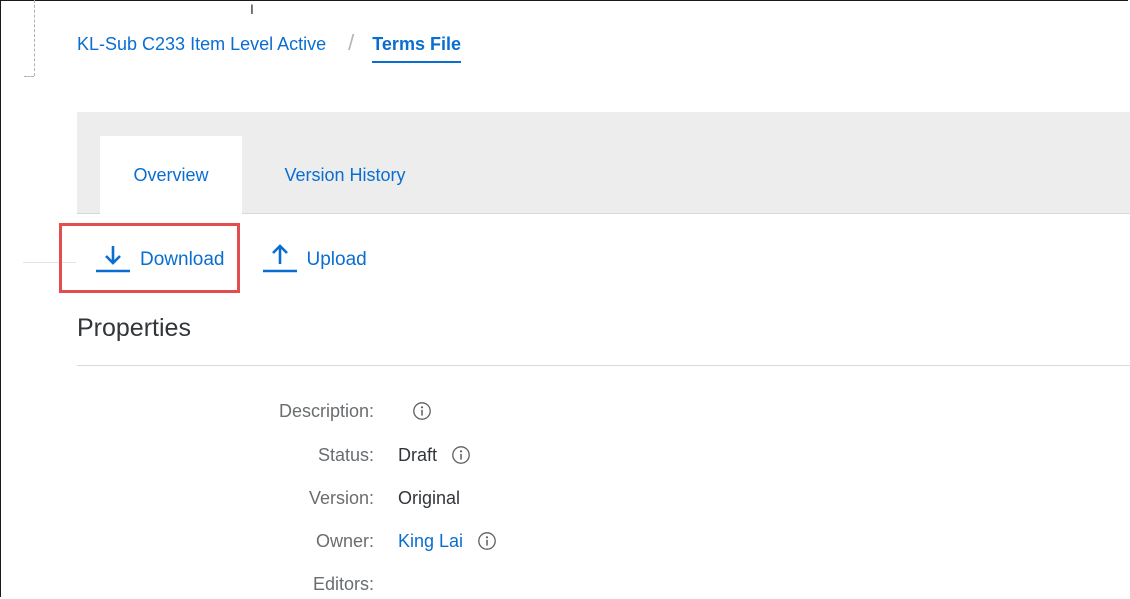  What do you see at coordinates (341, 497) in the screenshot?
I see `version-label: Version:` at bounding box center [341, 497].